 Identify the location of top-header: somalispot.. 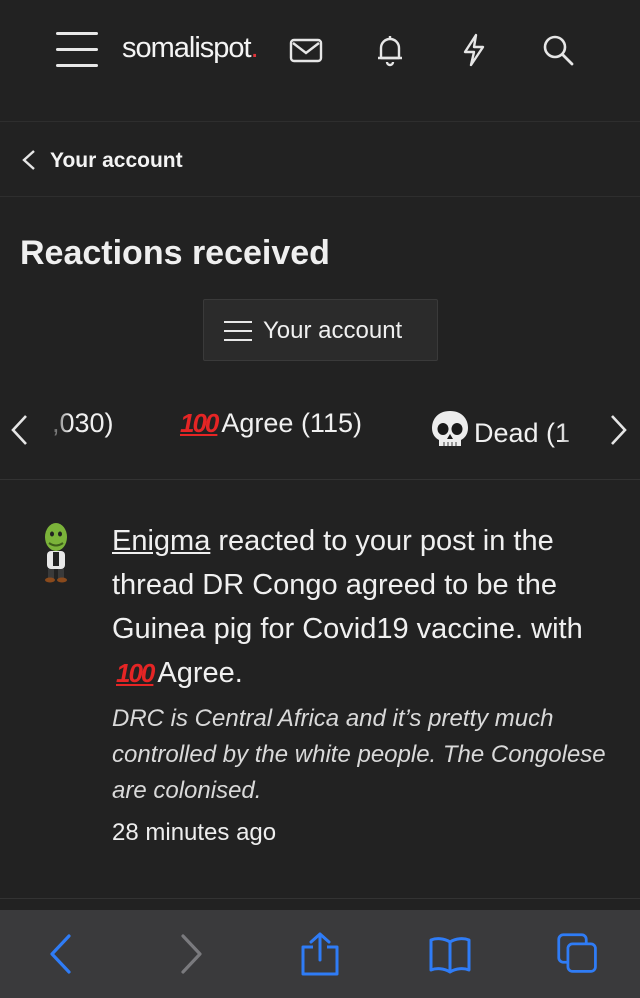
(320, 61).